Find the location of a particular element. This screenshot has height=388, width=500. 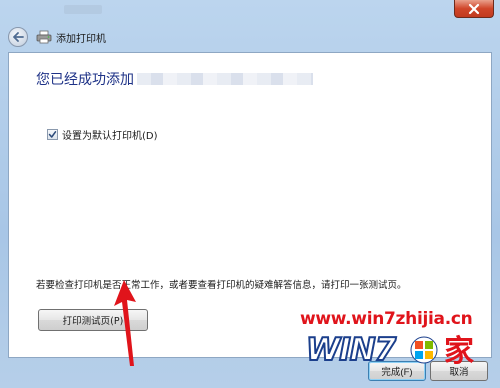

svg-text: 家 is located at coordinates (459, 351).